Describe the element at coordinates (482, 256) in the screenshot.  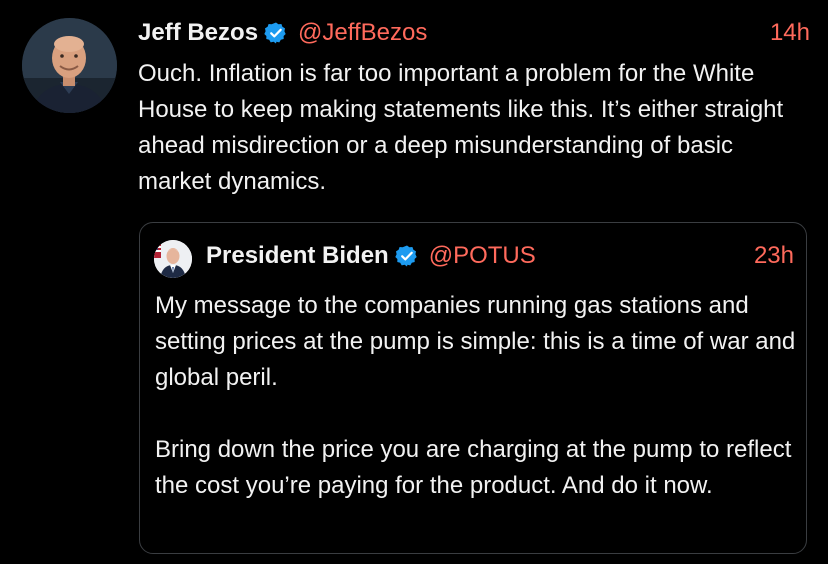
I see `quoted-author-handle: @POTUS` at that location.